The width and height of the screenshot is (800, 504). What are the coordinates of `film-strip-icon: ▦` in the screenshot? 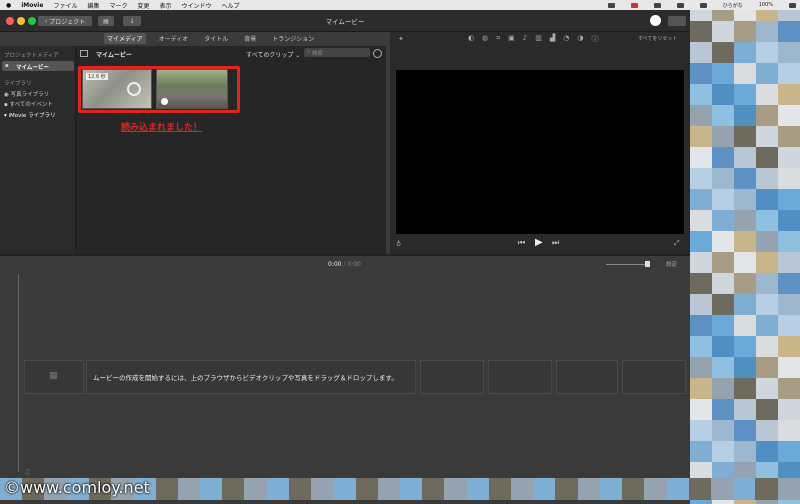 It's located at (53, 376).